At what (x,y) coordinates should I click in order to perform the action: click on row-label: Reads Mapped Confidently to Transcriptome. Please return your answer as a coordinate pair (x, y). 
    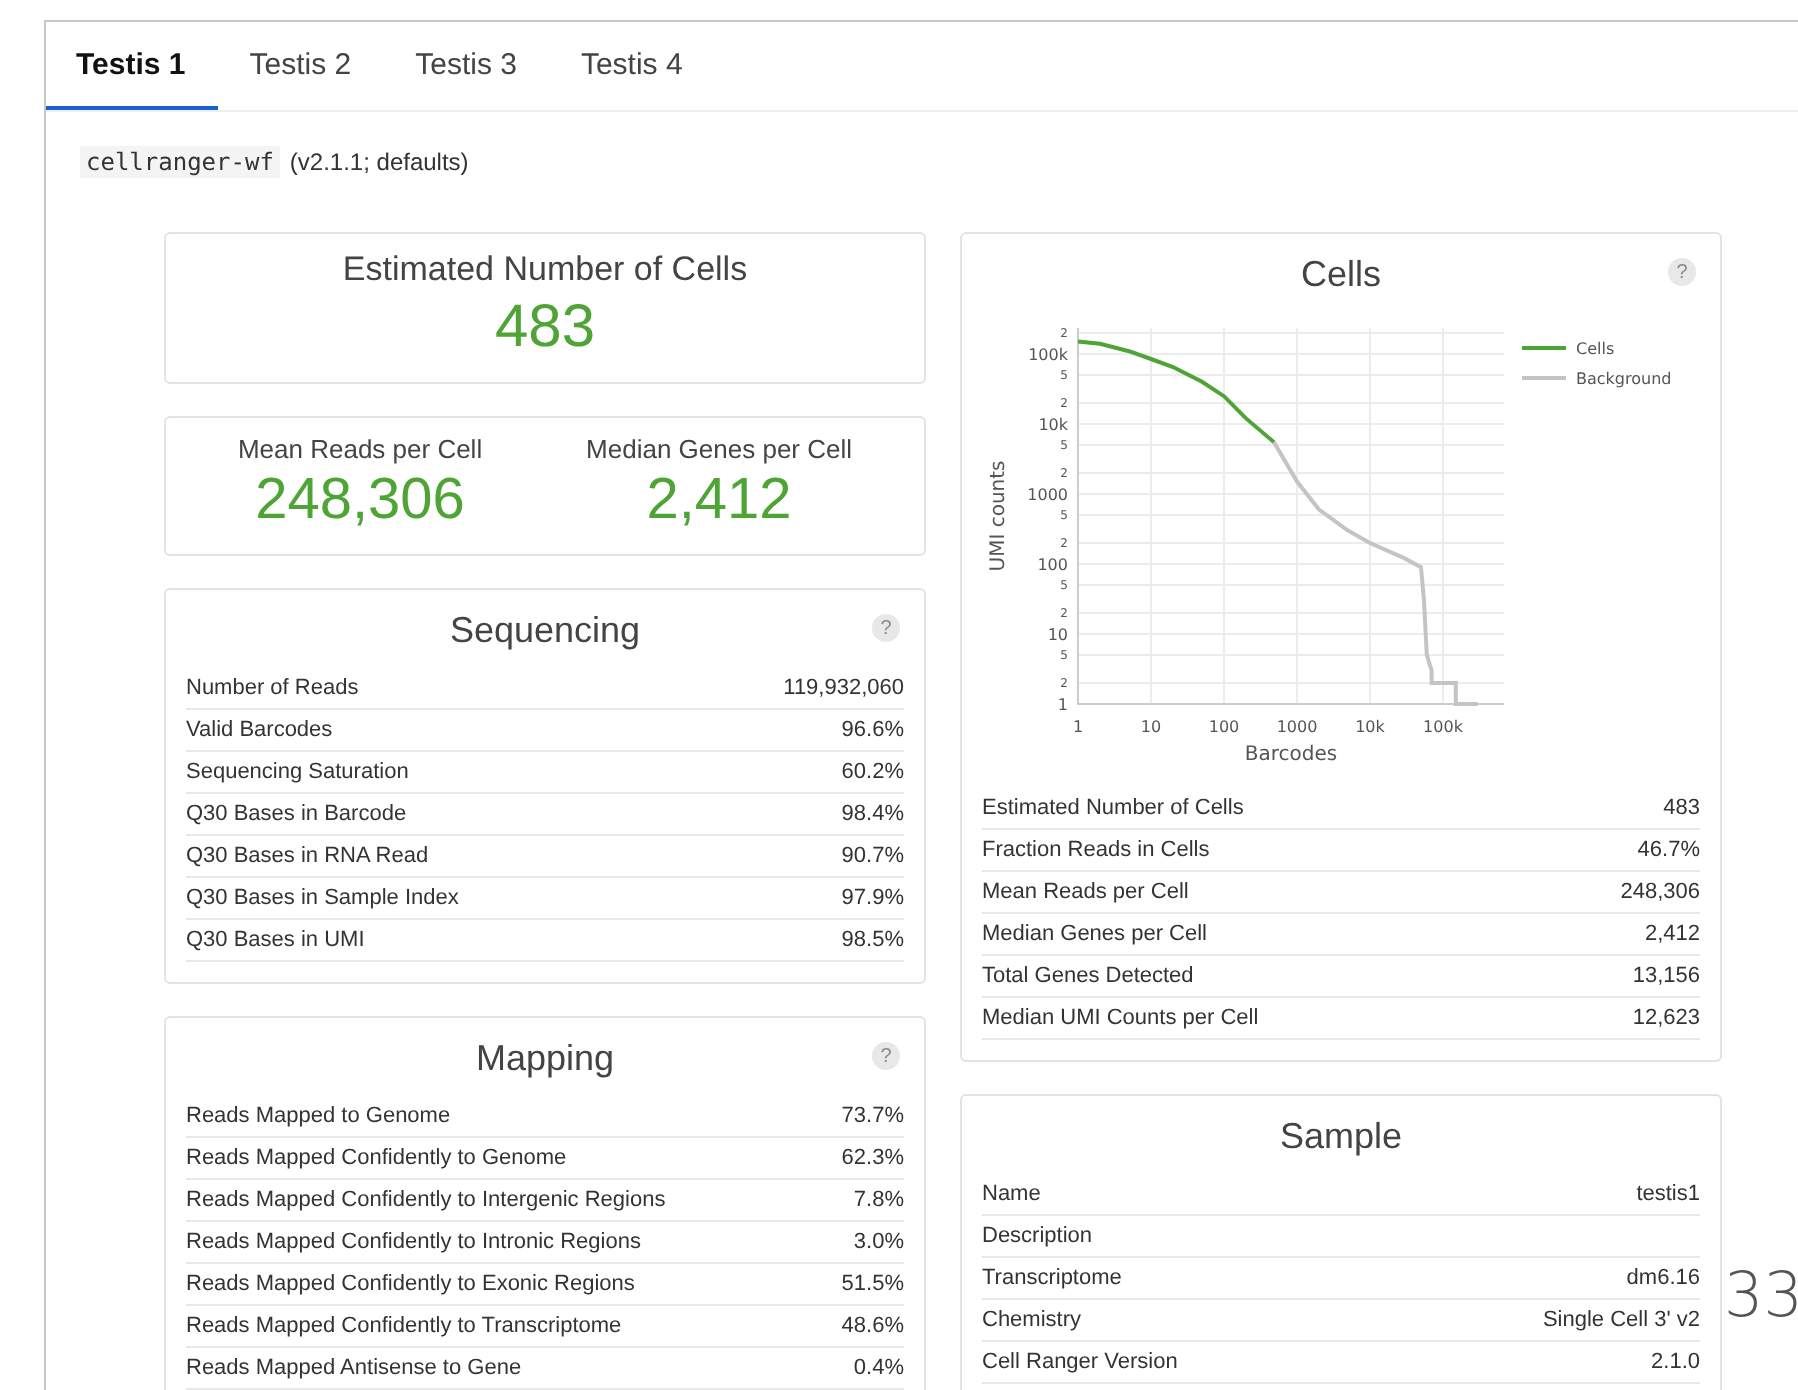
    Looking at the image, I should click on (404, 1326).